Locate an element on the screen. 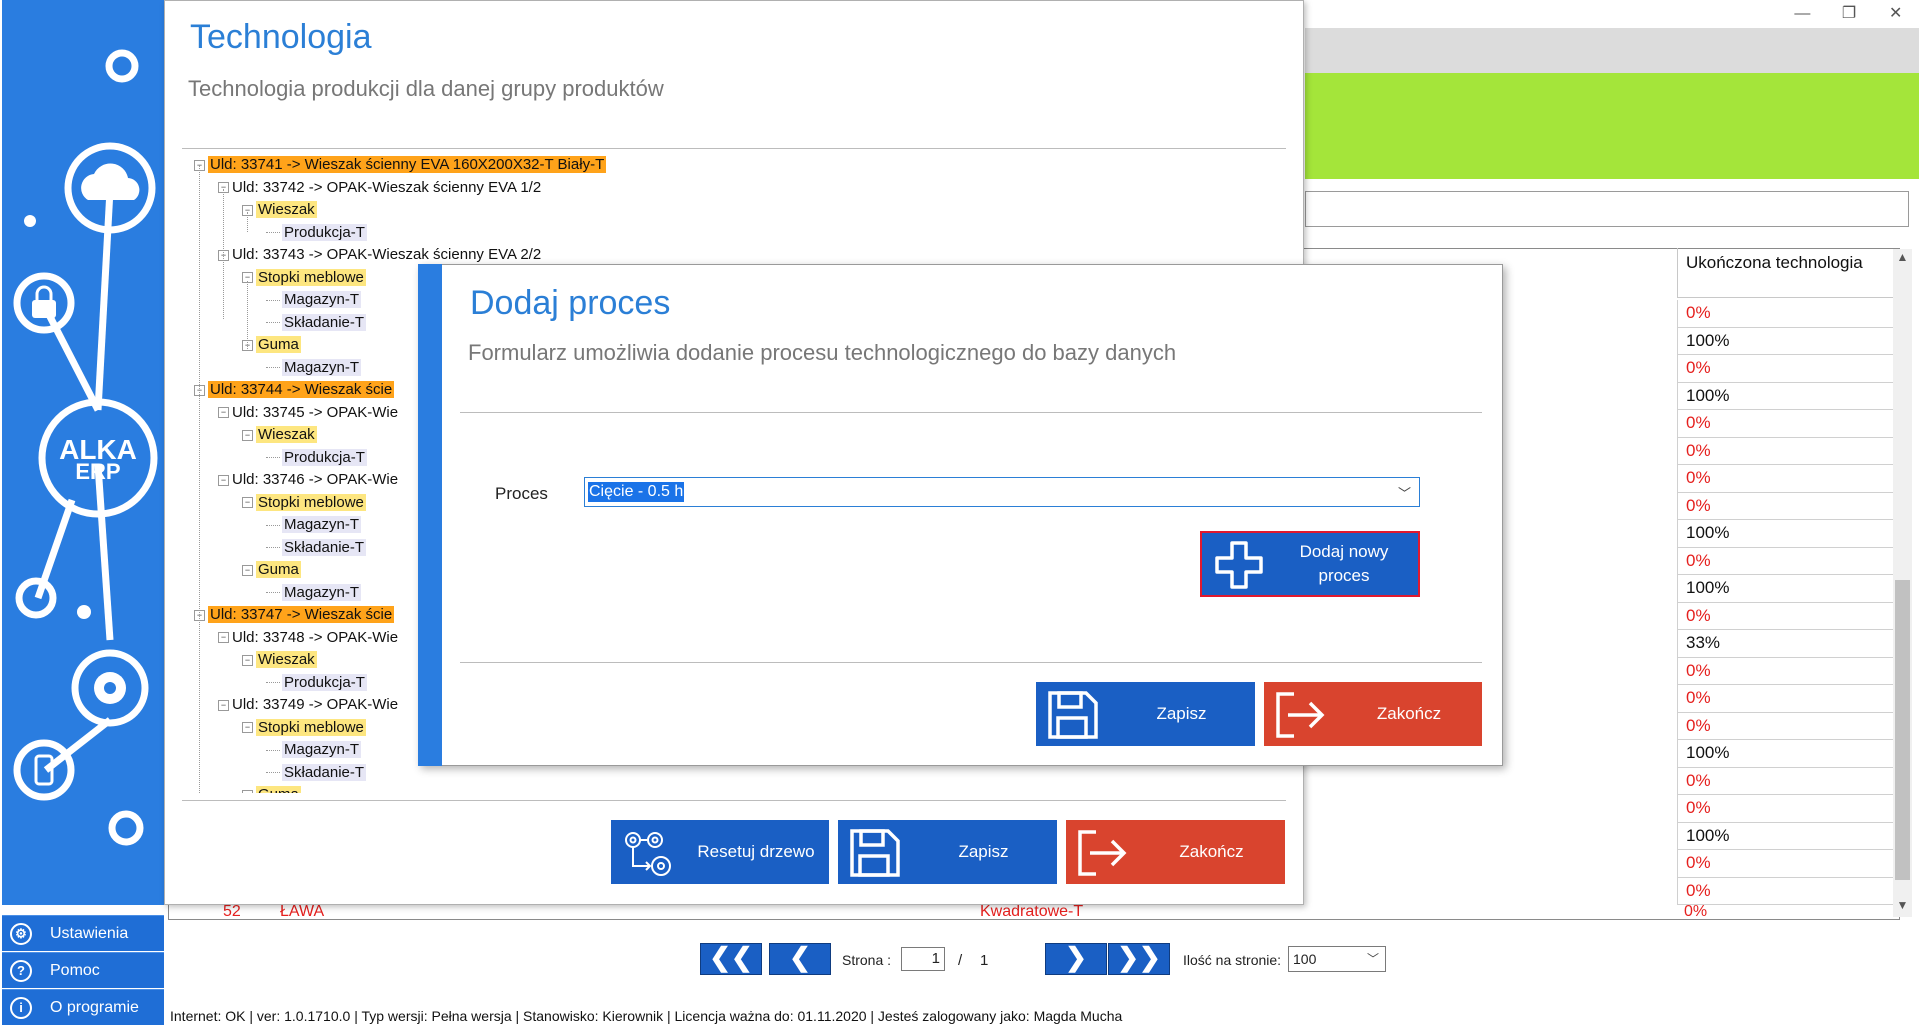 The width and height of the screenshot is (1919, 1028). scroll-up-icon: ▲ is located at coordinates (1902, 258).